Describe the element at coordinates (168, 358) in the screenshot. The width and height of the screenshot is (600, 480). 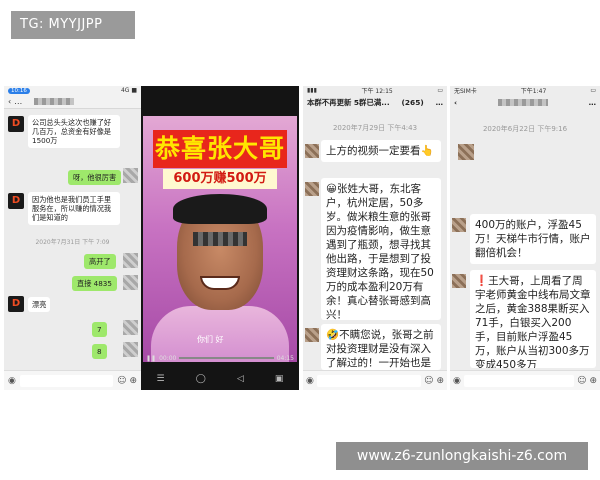
I see `time-elapsed: 00:00` at that location.